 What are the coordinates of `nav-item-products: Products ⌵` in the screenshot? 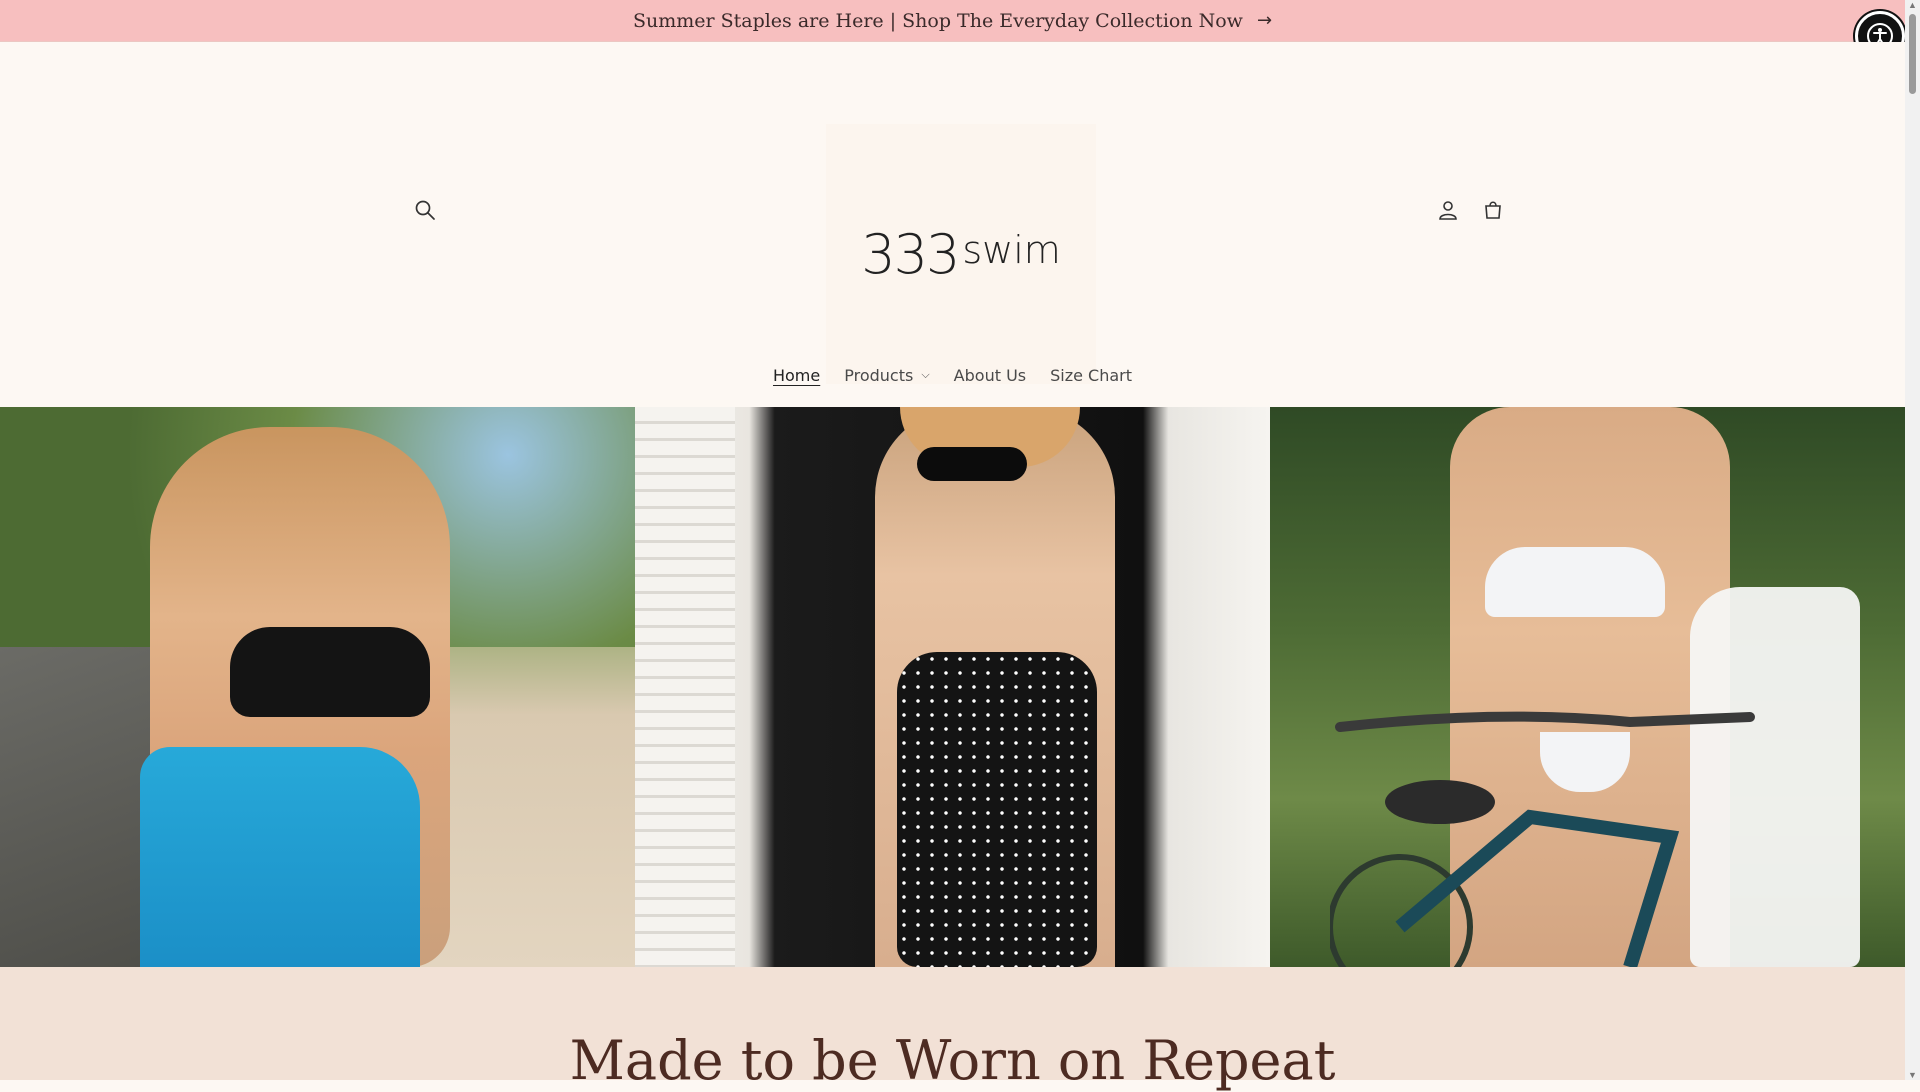 It's located at (886, 375).